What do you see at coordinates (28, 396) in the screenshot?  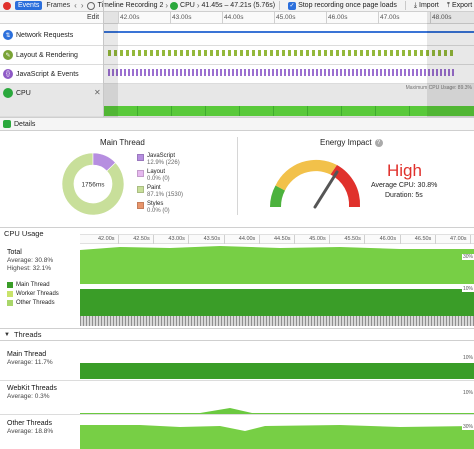 I see `thread-average: Average: 0.3%` at bounding box center [28, 396].